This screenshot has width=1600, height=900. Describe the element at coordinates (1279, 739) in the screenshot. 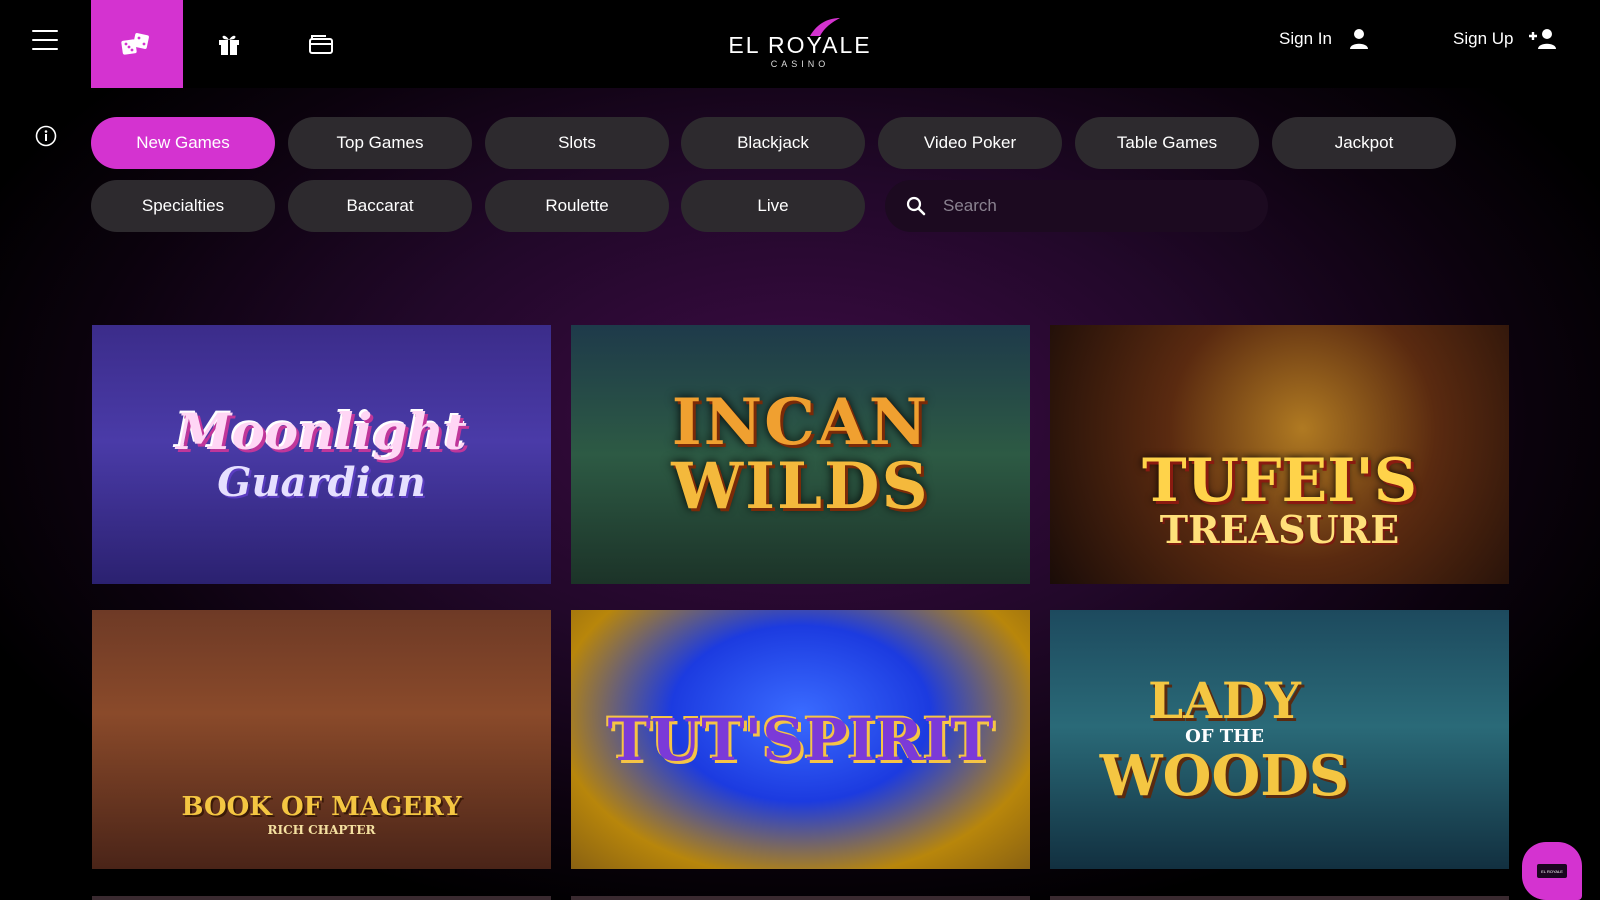

I see `game-tile-lady-of-the-woods: LADY OF THE WOODS` at that location.